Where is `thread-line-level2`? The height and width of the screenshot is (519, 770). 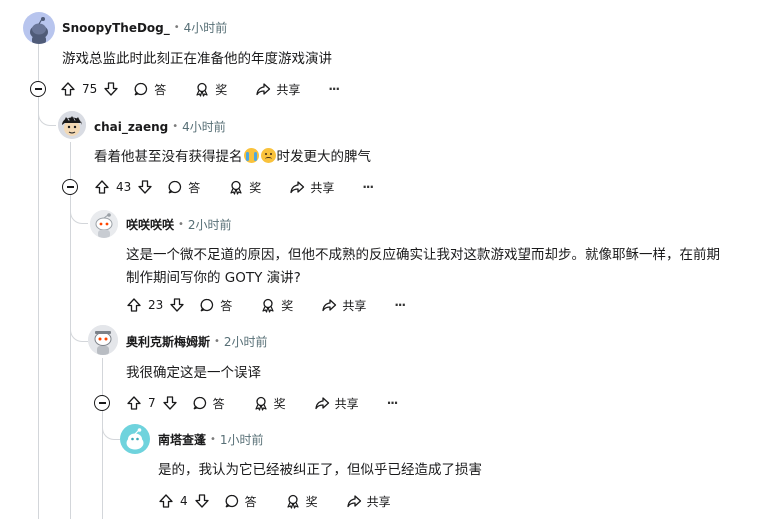 thread-line-level2 is located at coordinates (102, 438).